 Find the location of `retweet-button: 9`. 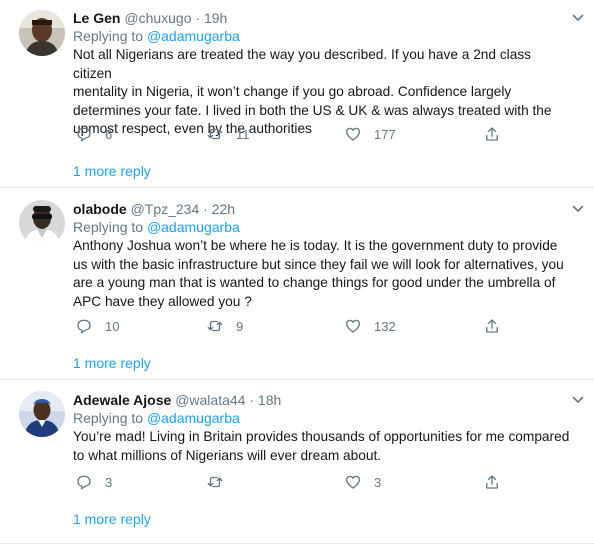

retweet-button: 9 is located at coordinates (224, 326).